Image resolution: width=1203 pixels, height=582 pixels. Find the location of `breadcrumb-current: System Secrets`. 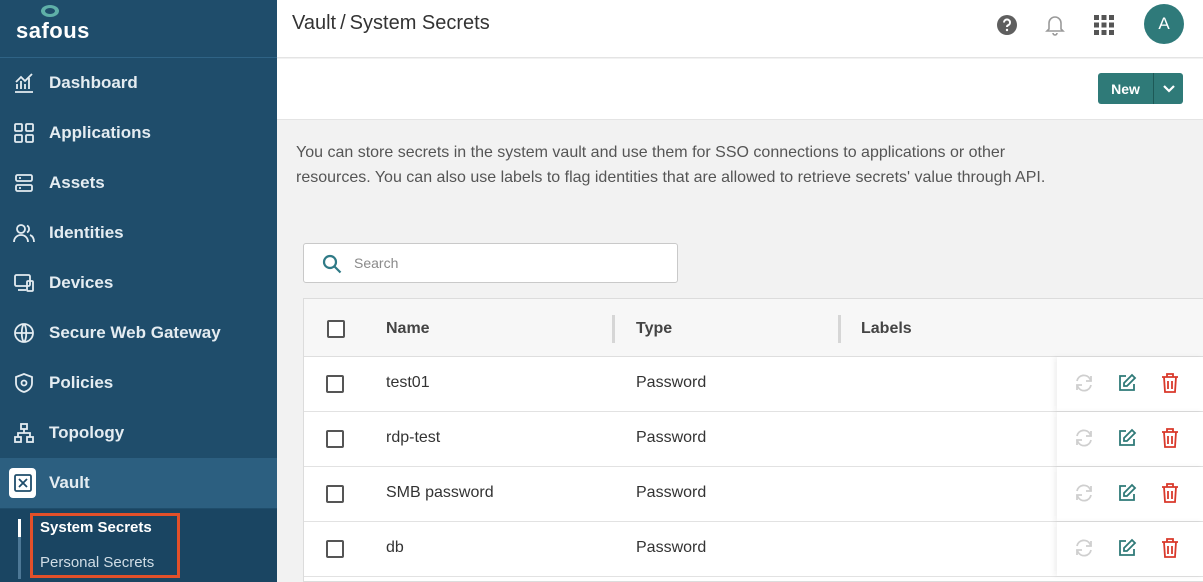

breadcrumb-current: System Secrets is located at coordinates (419, 23).